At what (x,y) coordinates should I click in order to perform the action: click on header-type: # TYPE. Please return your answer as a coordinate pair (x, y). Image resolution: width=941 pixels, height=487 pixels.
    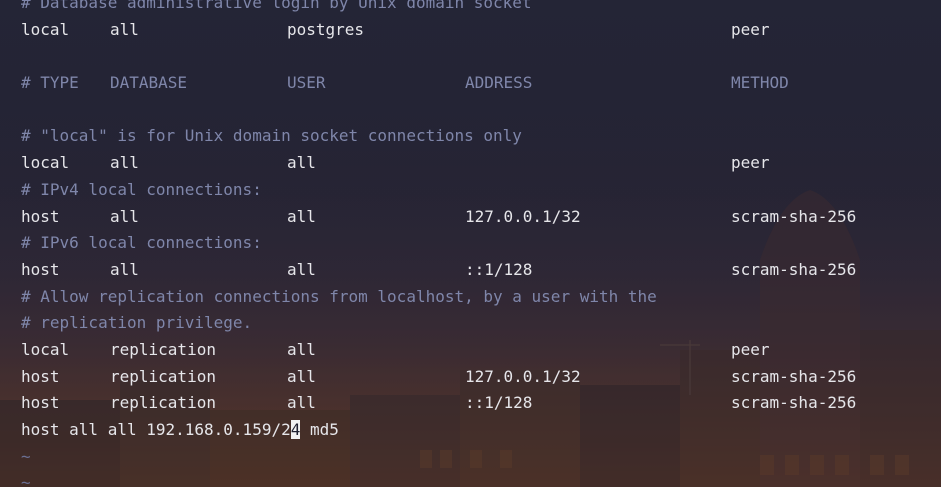
    Looking at the image, I should click on (50, 83).